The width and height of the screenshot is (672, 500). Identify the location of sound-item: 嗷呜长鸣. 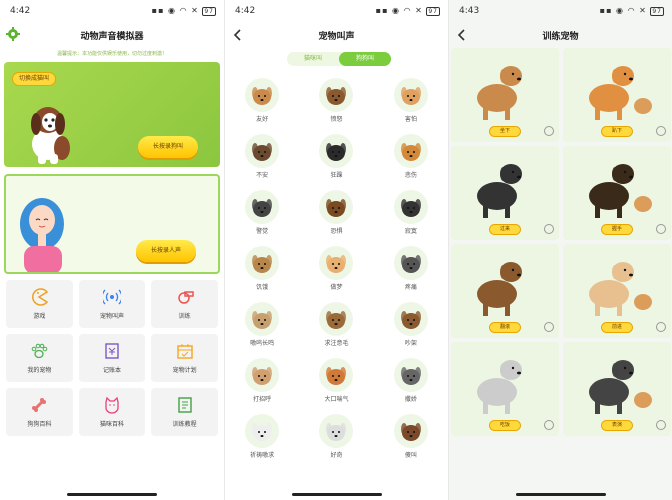
(262, 326).